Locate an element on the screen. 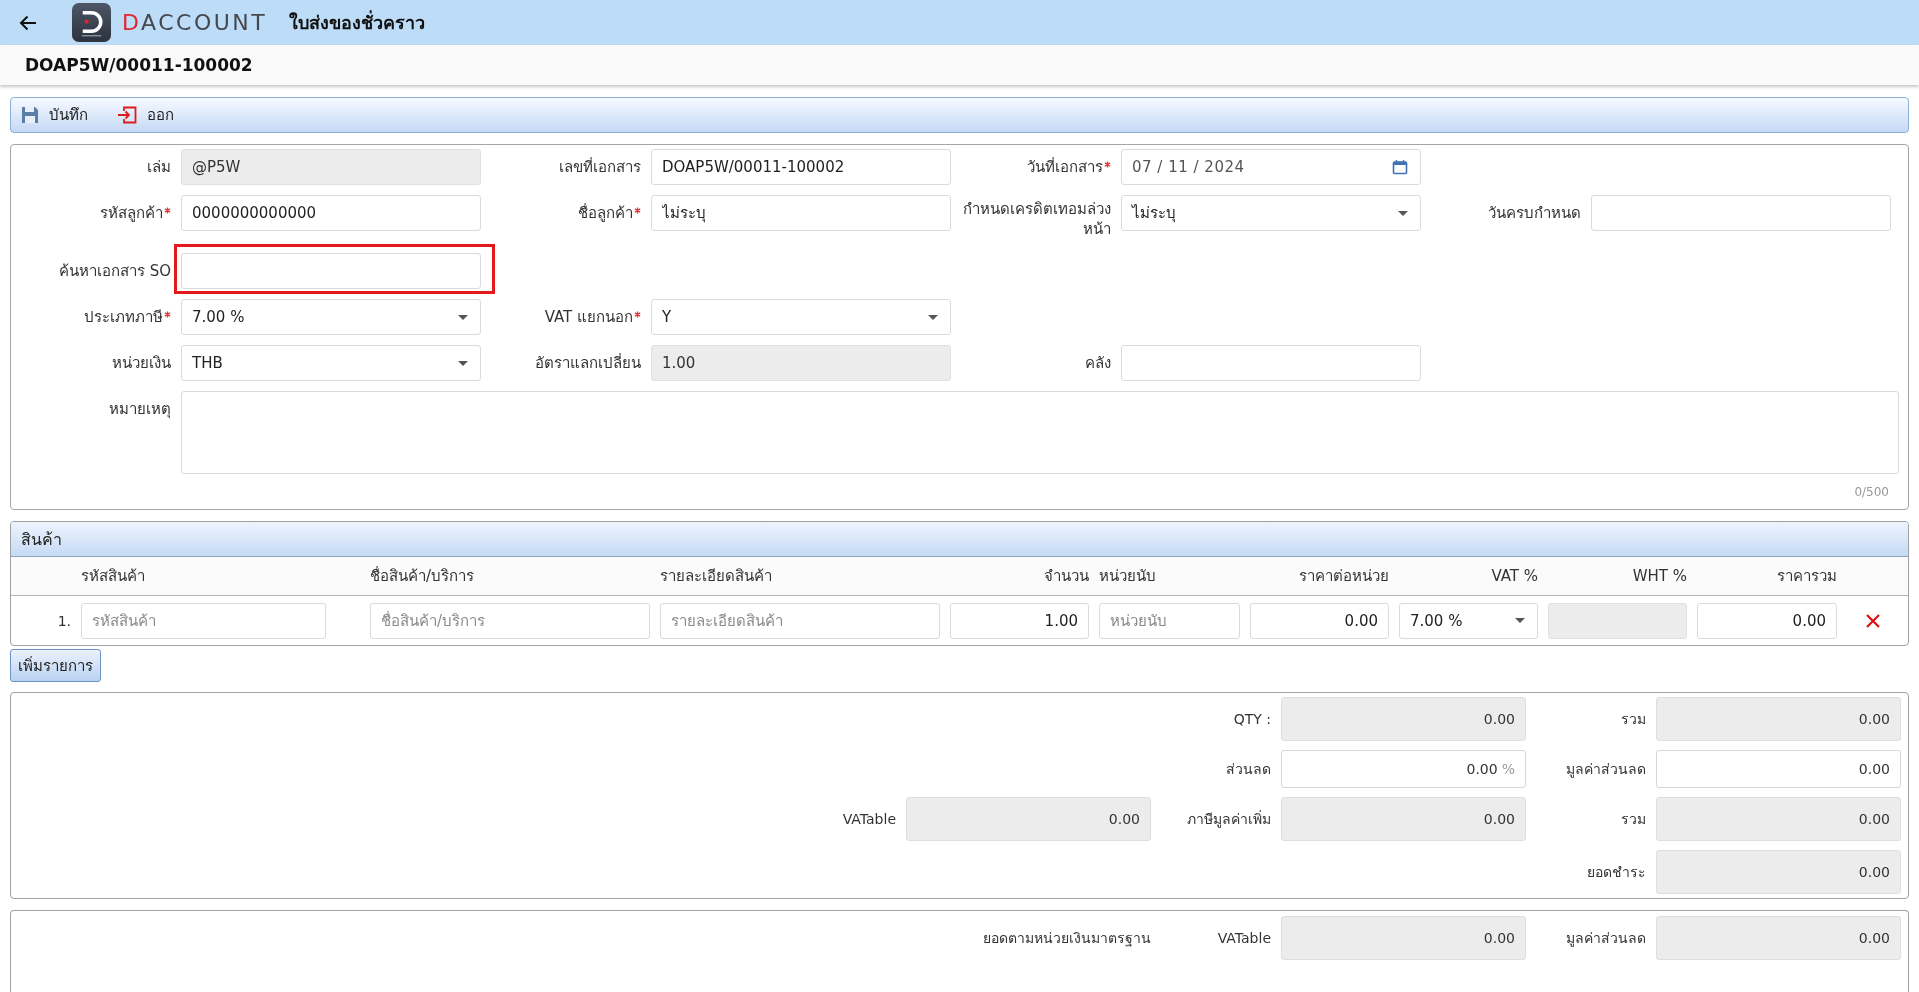 The width and height of the screenshot is (1919, 992). column-header: หน่วยนับ is located at coordinates (1127, 576).